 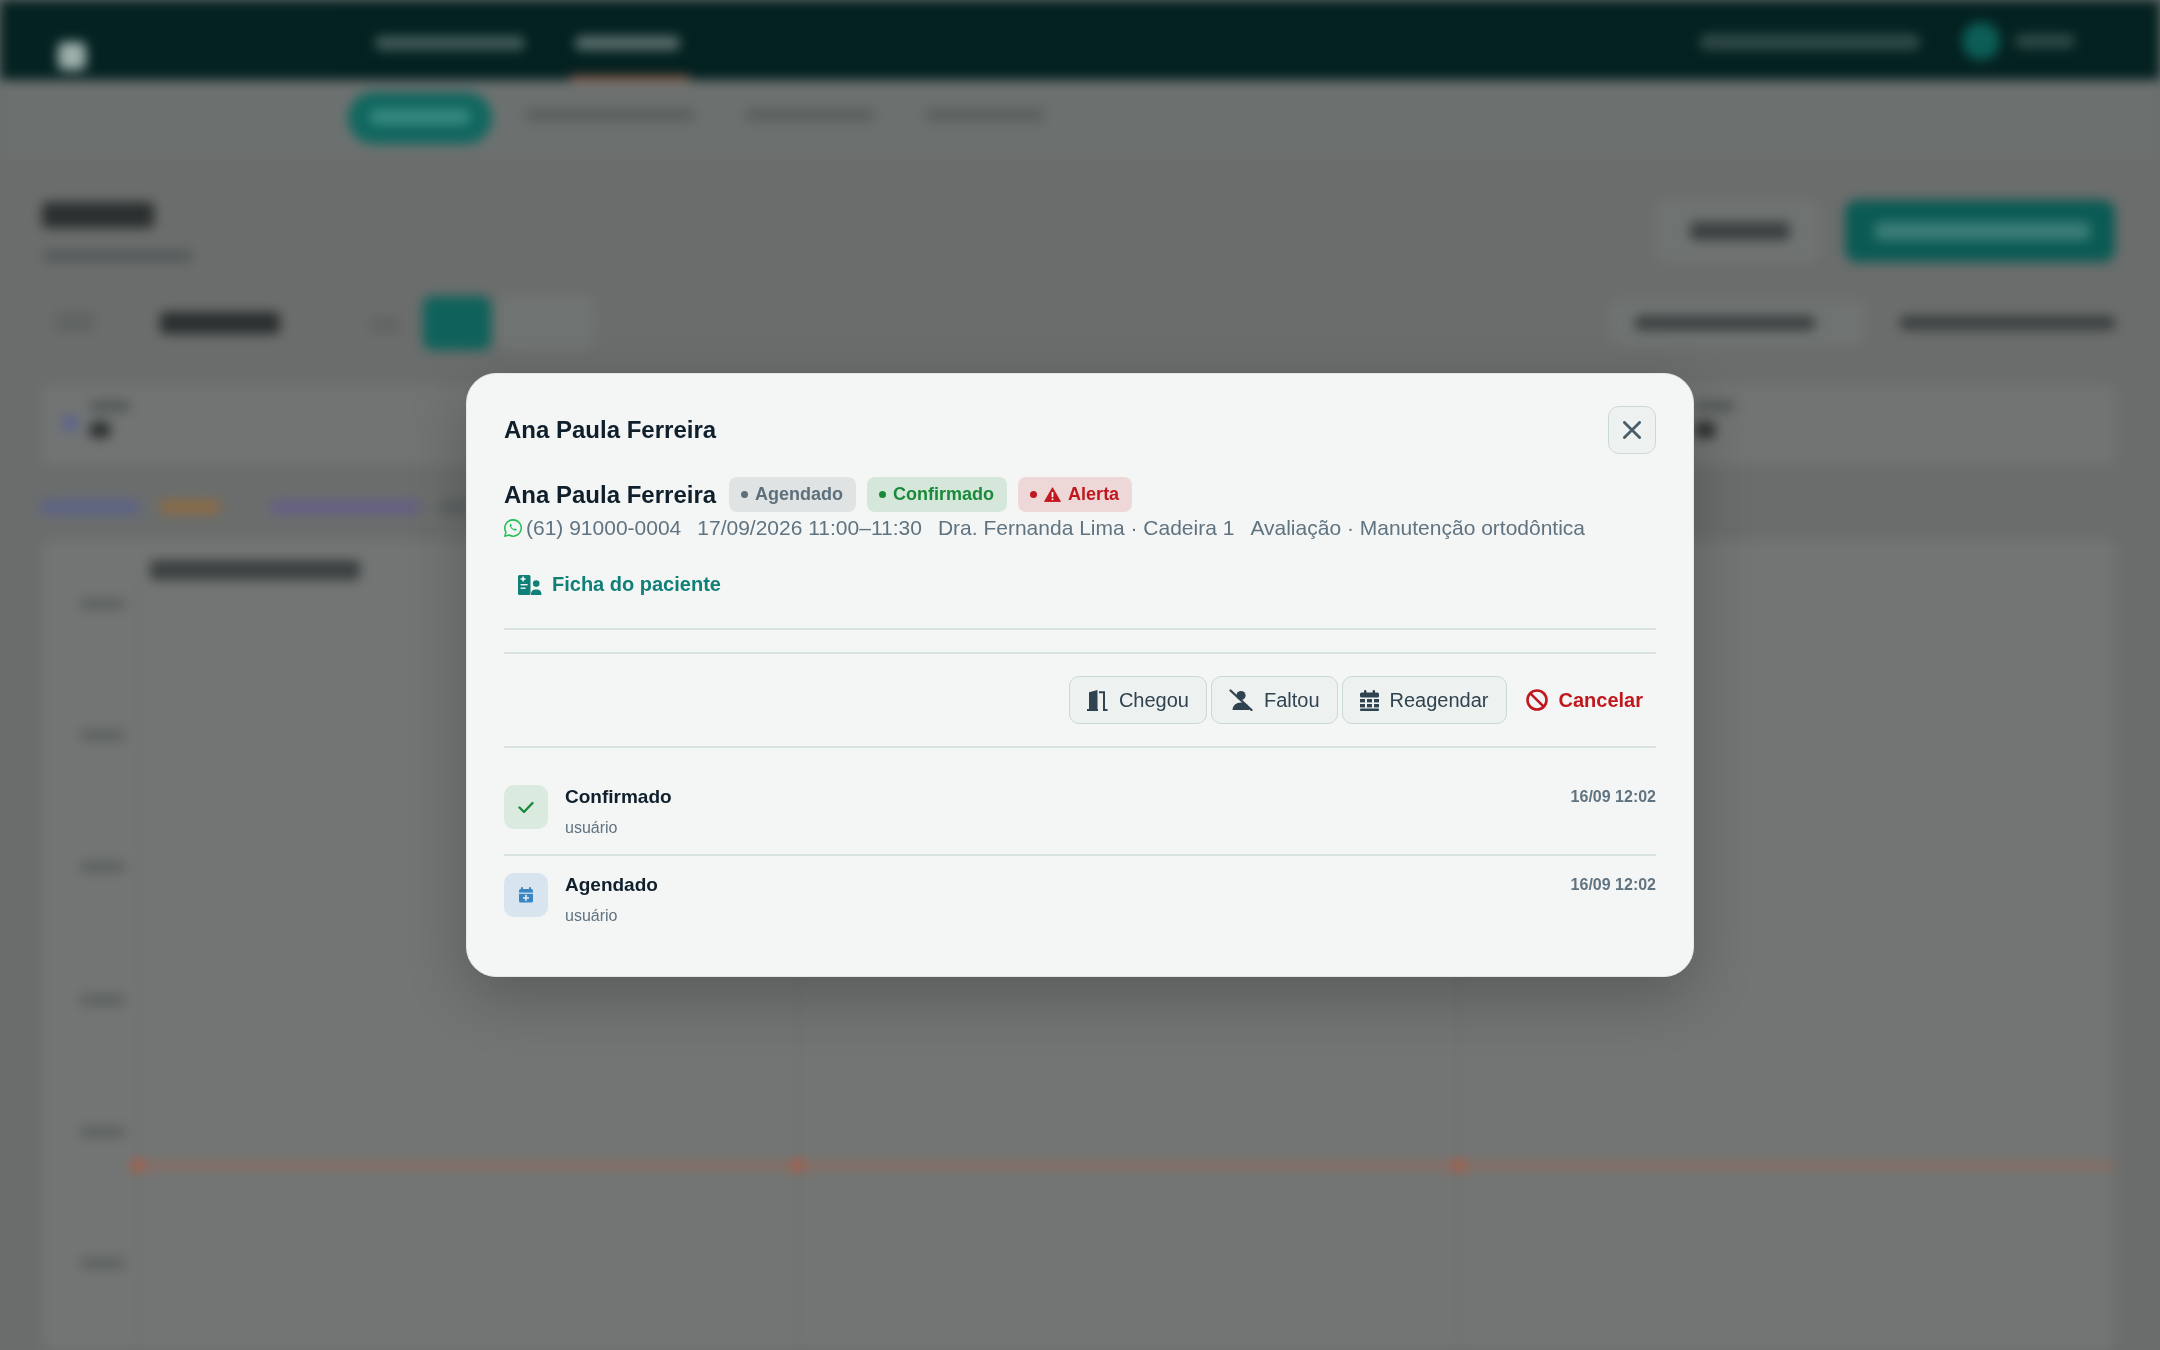 I want to click on close-button, so click(x=1632, y=430).